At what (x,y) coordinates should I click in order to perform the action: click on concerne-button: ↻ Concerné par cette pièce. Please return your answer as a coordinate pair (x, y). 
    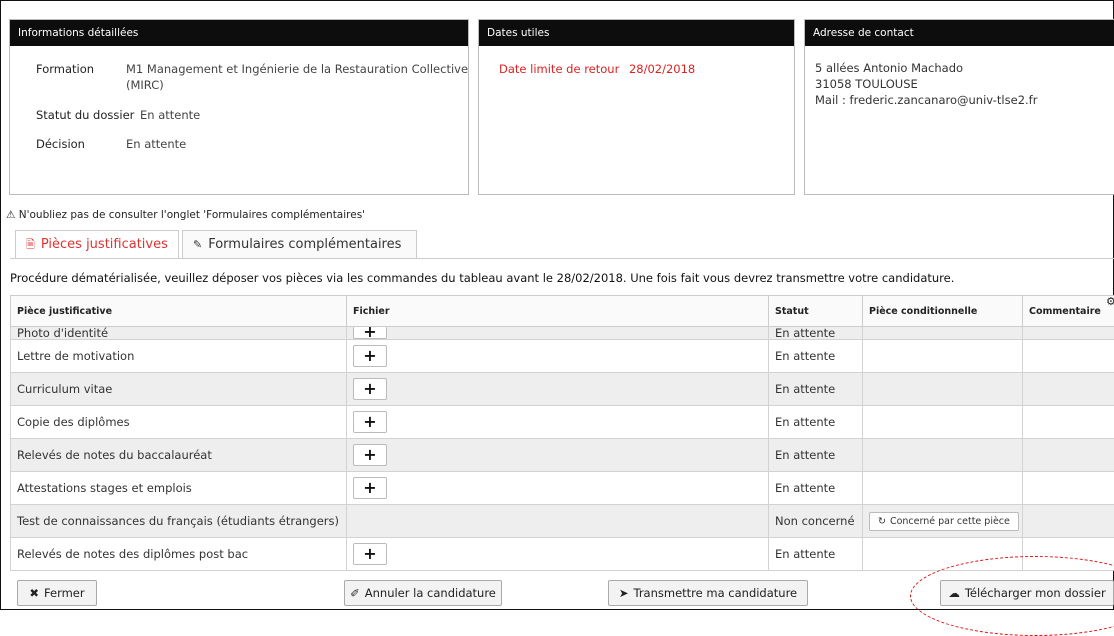
    Looking at the image, I should click on (944, 521).